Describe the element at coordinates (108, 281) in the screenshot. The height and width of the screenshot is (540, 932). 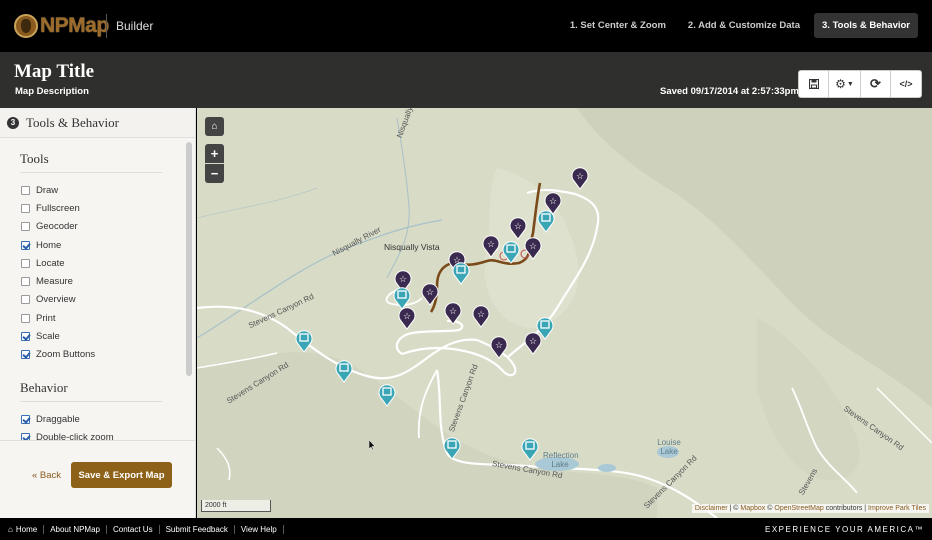
I see `tool-option-measure: Measure` at that location.